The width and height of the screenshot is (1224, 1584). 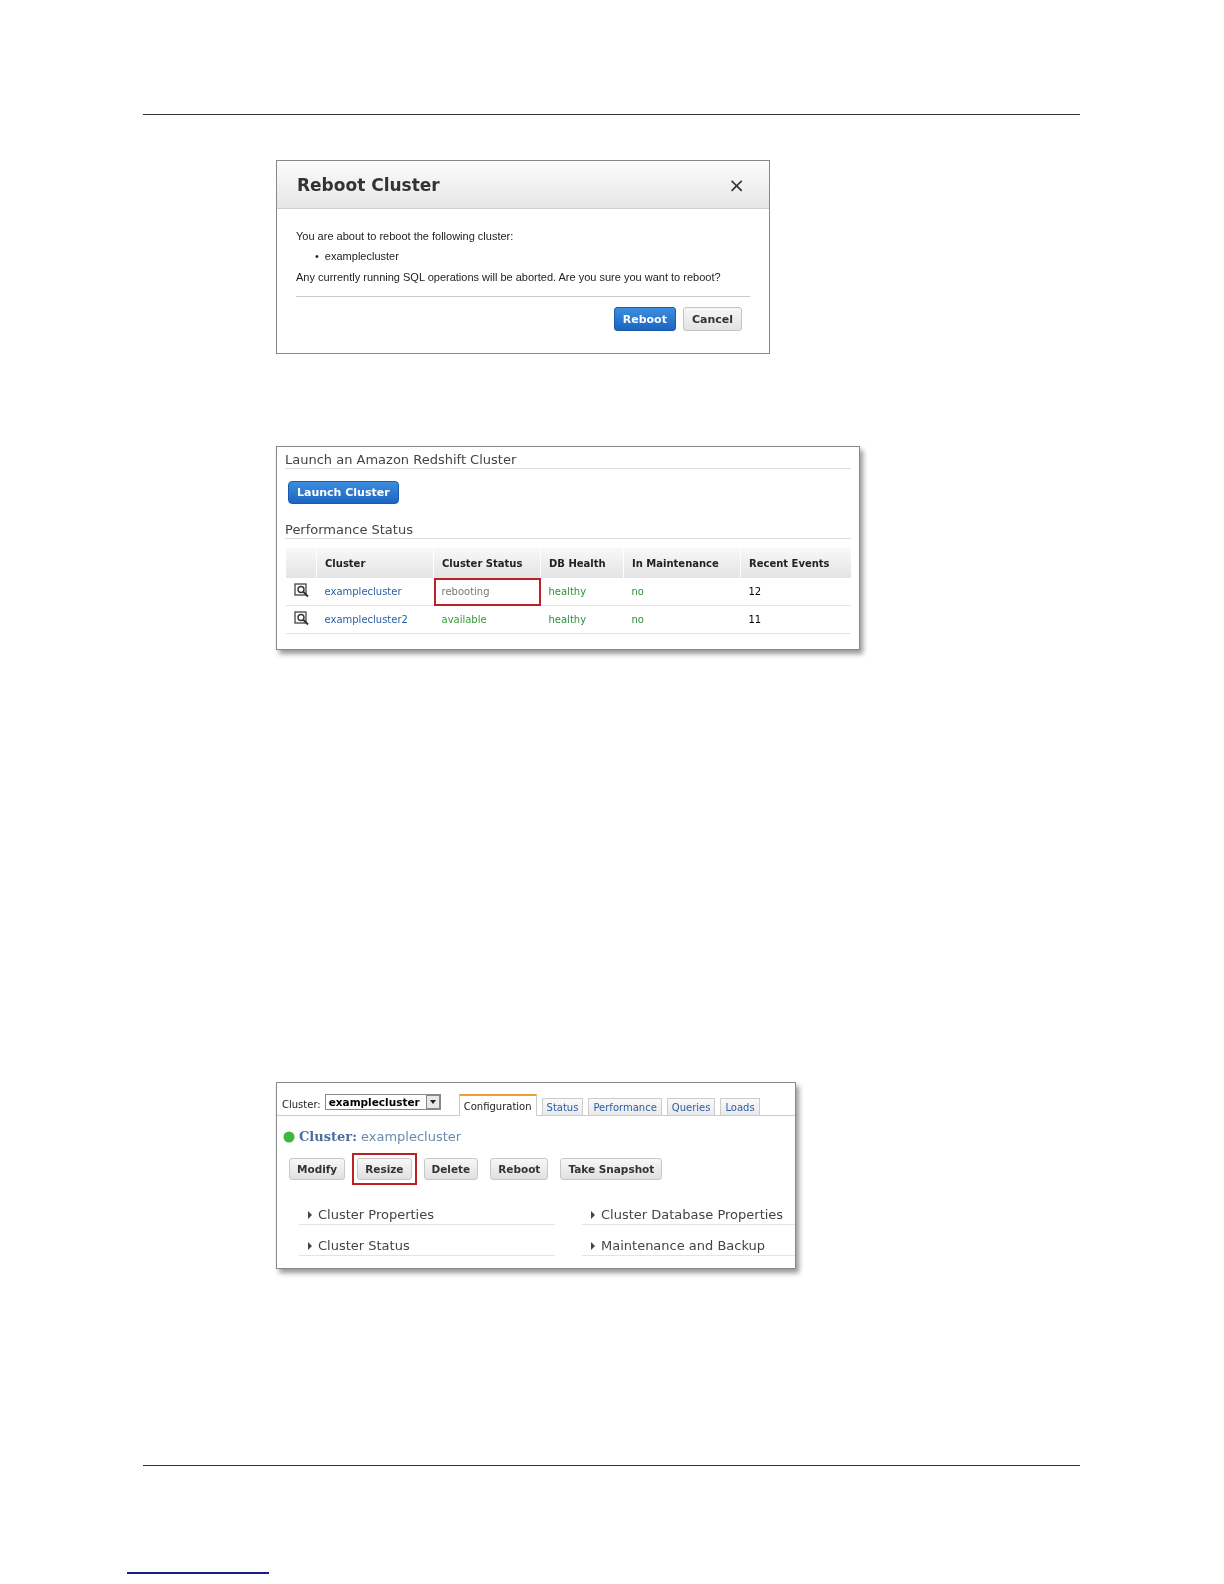 I want to click on section-toggle: Cluster Status, so click(x=427, y=1247).